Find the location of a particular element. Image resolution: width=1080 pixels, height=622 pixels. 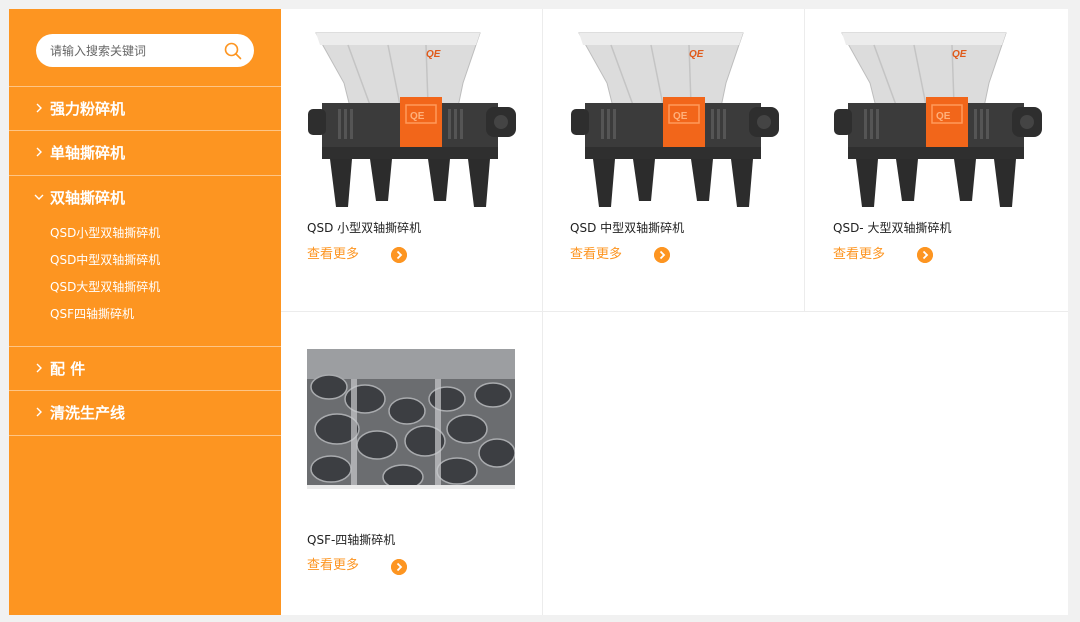

sidebar-item-head: 强力粉碎机 is located at coordinates (145, 109).